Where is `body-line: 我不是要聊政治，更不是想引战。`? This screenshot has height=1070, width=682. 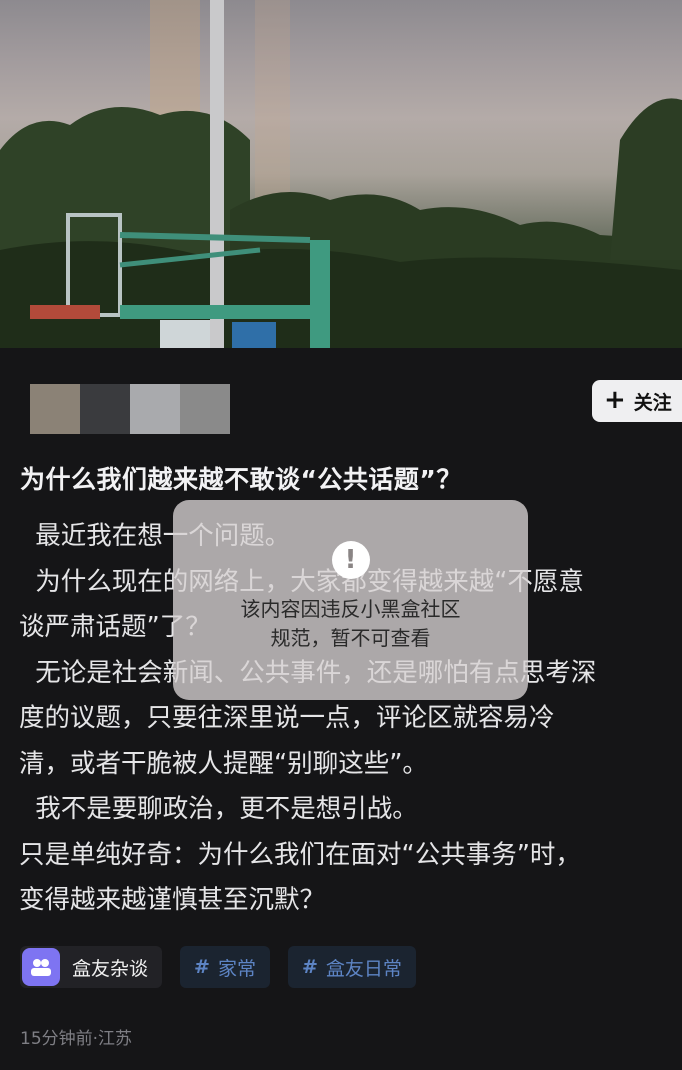
body-line: 我不是要聊政治，更不是想引战。 is located at coordinates (218, 809).